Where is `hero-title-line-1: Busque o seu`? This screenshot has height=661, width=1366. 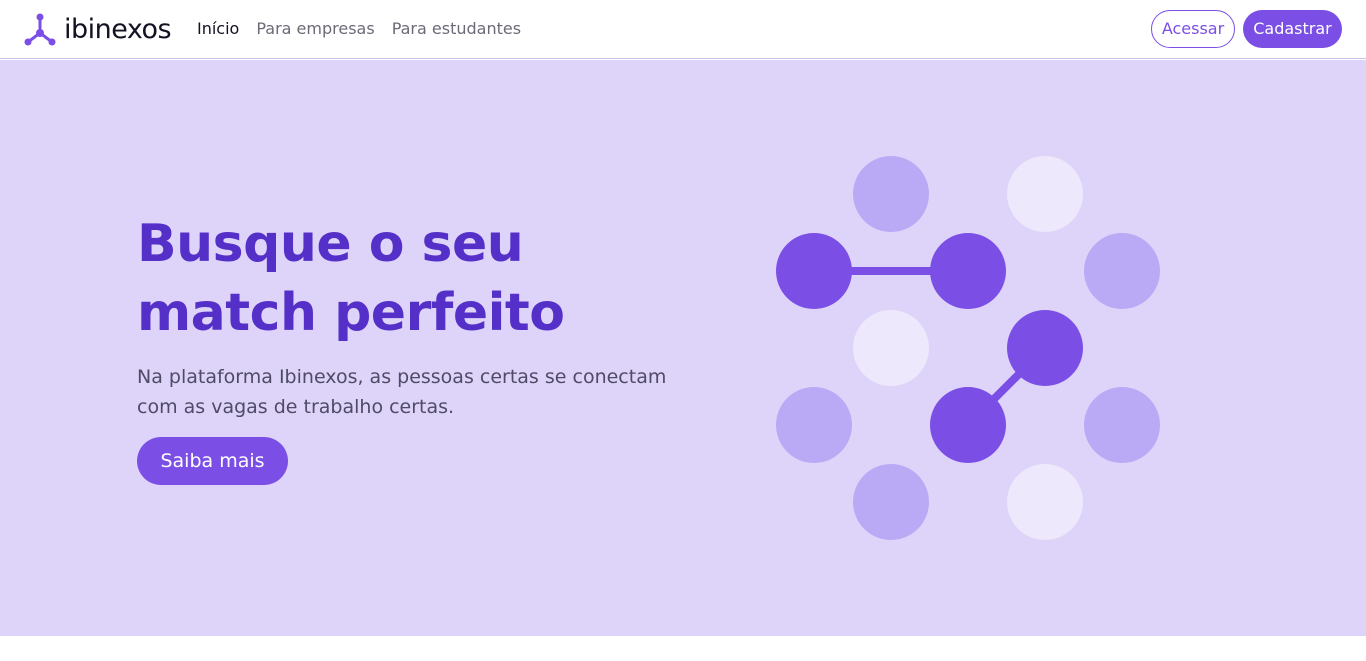 hero-title-line-1: Busque o seu is located at coordinates (330, 244).